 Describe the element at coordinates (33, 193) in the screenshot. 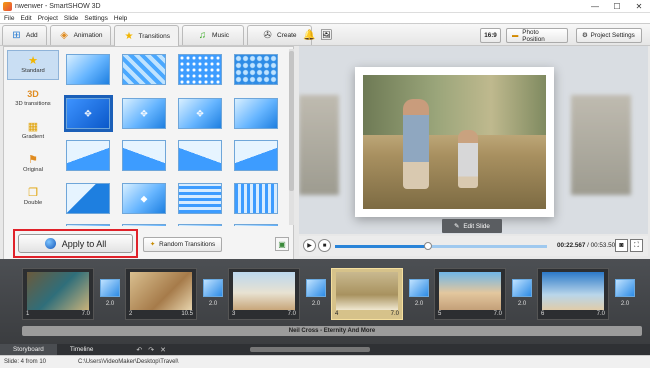

I see `double-icon: ❐` at that location.